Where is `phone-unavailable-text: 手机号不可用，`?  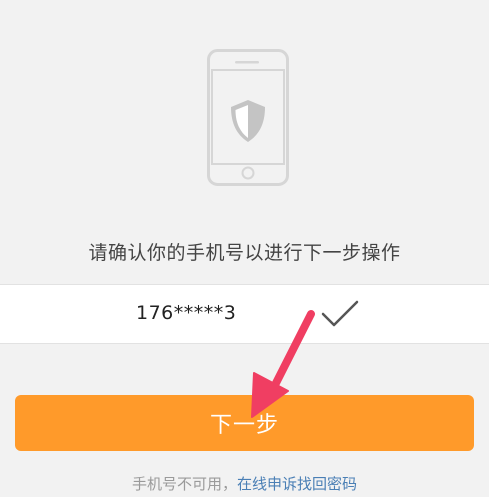 phone-unavailable-text: 手机号不可用， is located at coordinates (184, 484).